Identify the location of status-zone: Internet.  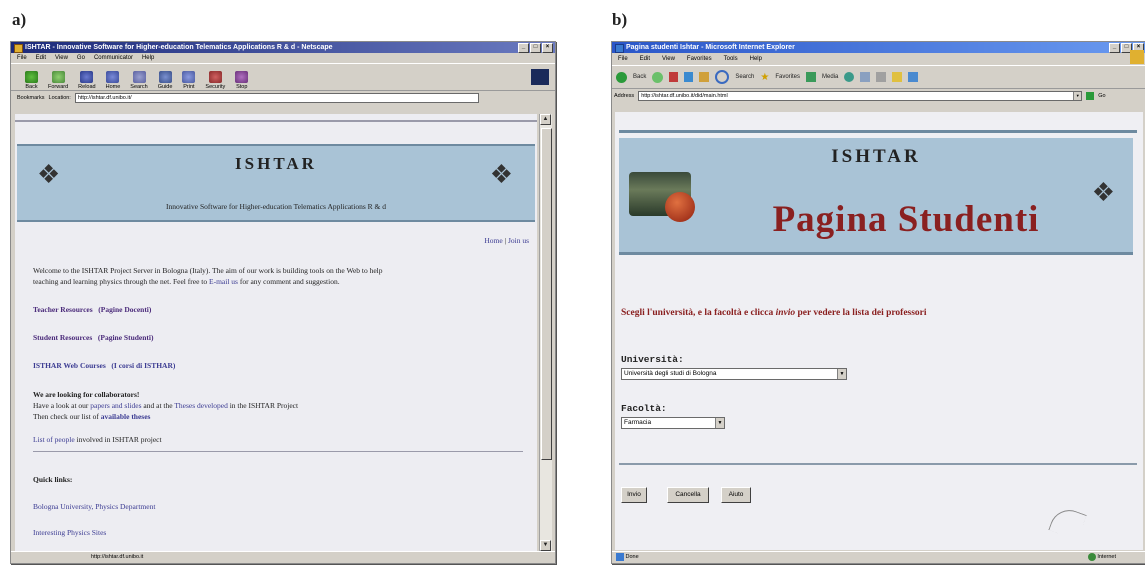
(1101, 557).